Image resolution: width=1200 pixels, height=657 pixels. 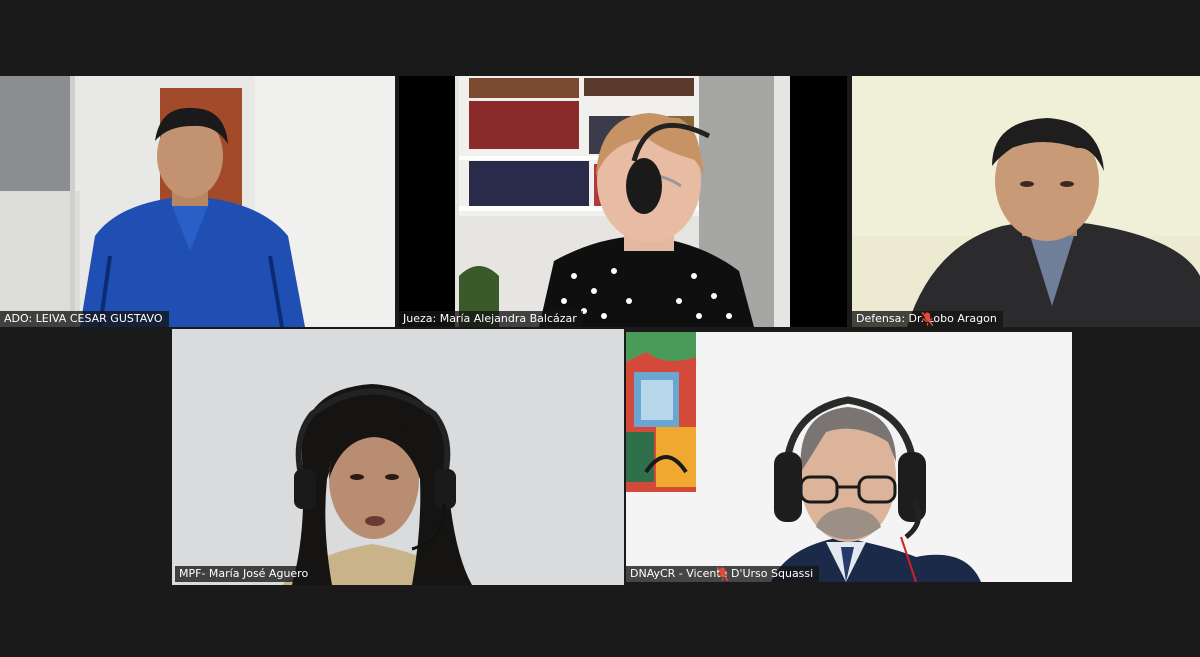 I want to click on participant-name-label: ADO: LEIVA CESAR GUSTAVO, so click(x=84, y=319).